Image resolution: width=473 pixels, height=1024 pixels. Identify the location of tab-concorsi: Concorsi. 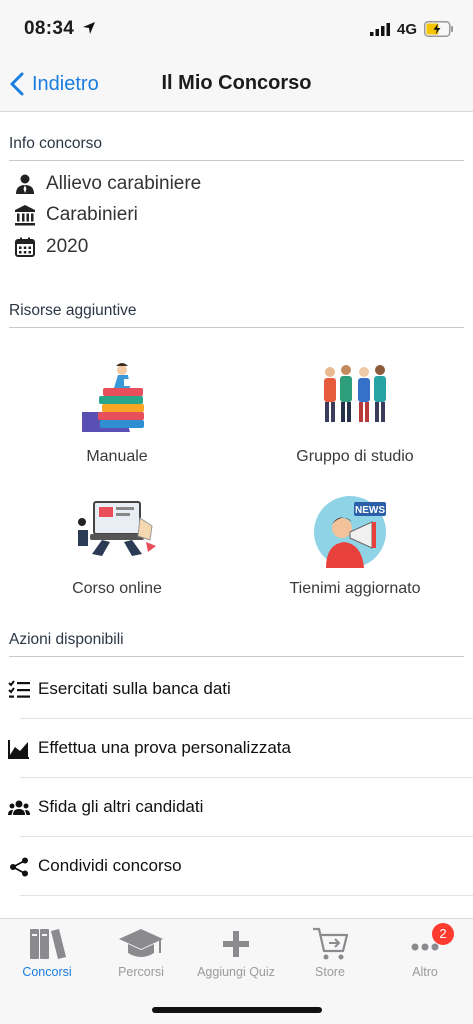
(47, 954).